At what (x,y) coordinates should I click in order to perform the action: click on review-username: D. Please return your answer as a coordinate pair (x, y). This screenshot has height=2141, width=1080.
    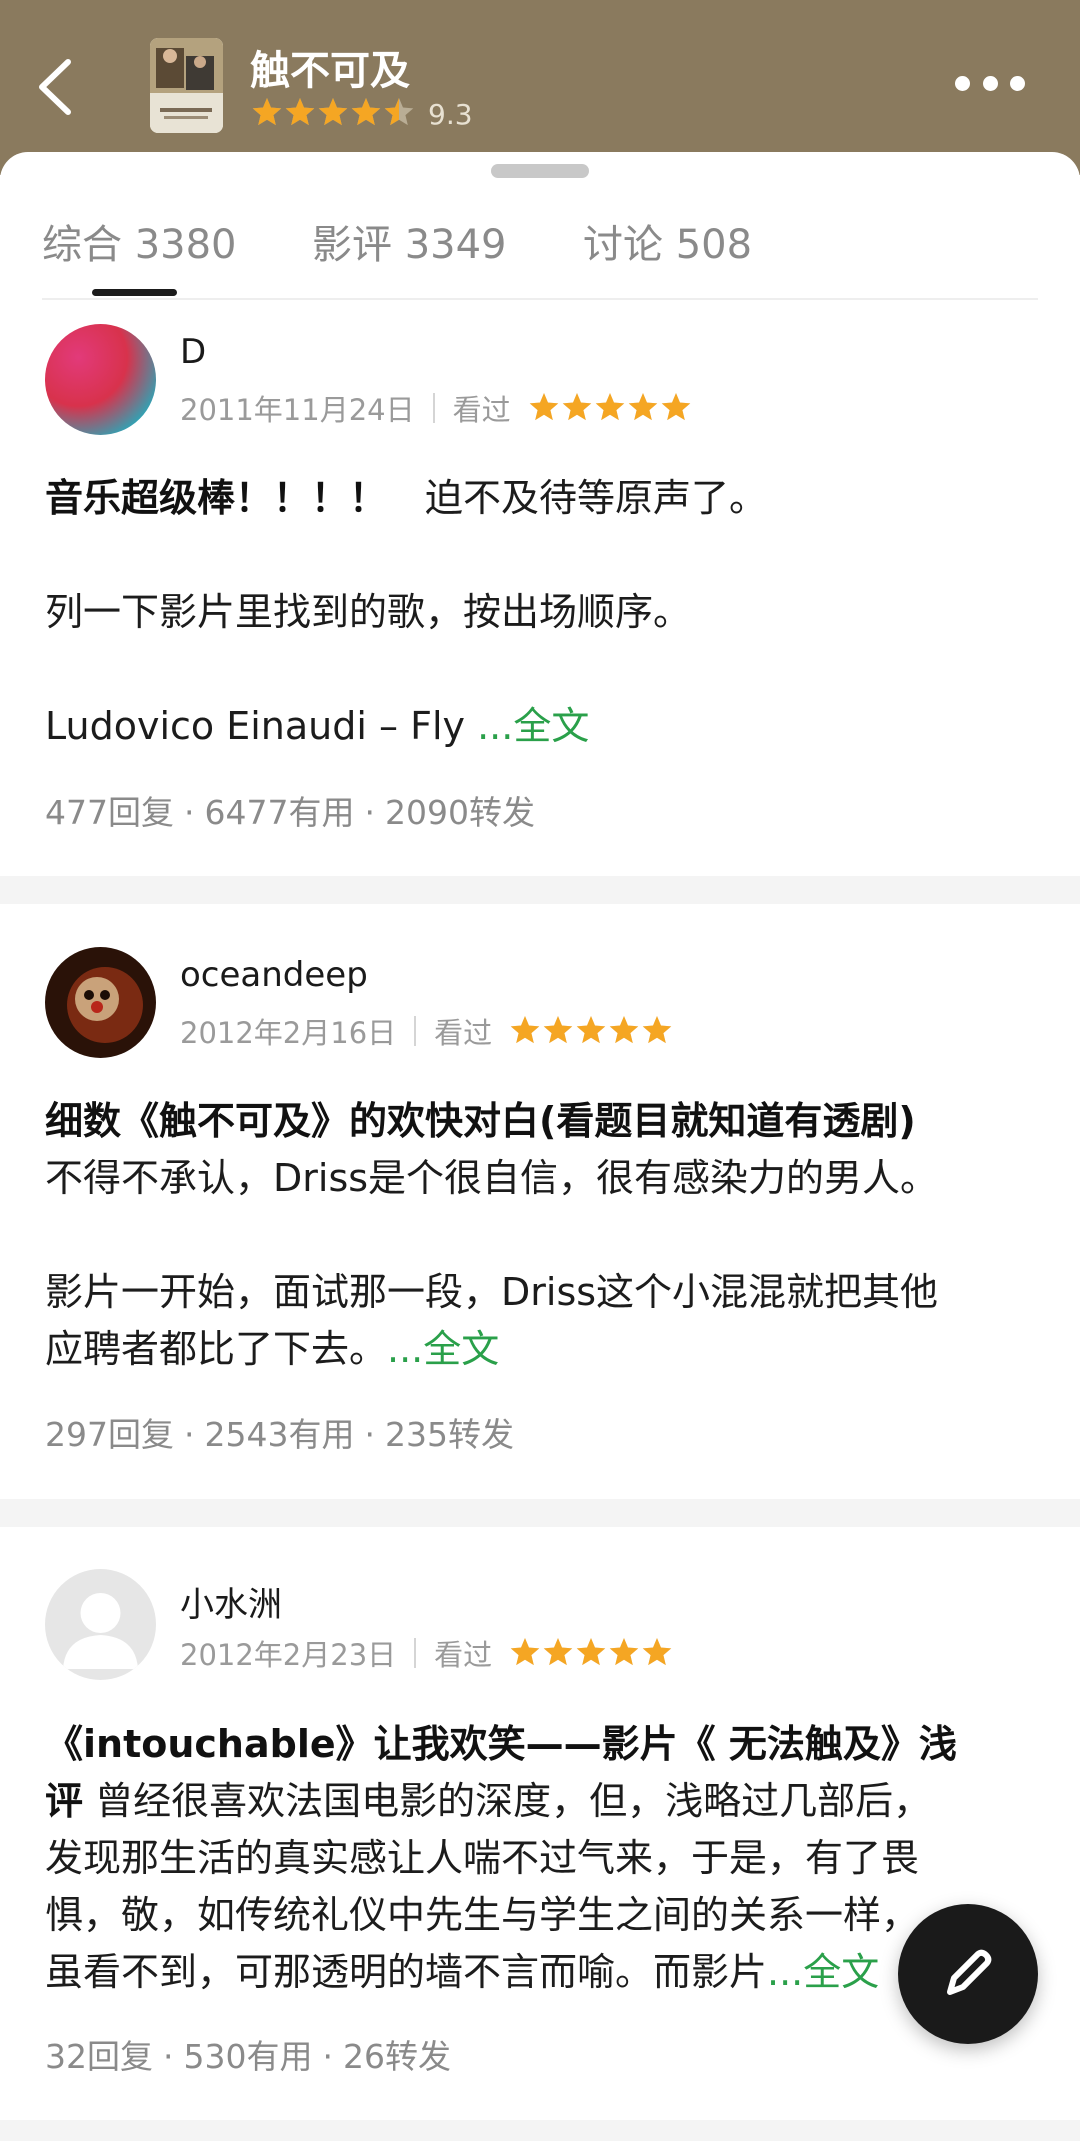
    Looking at the image, I should click on (193, 352).